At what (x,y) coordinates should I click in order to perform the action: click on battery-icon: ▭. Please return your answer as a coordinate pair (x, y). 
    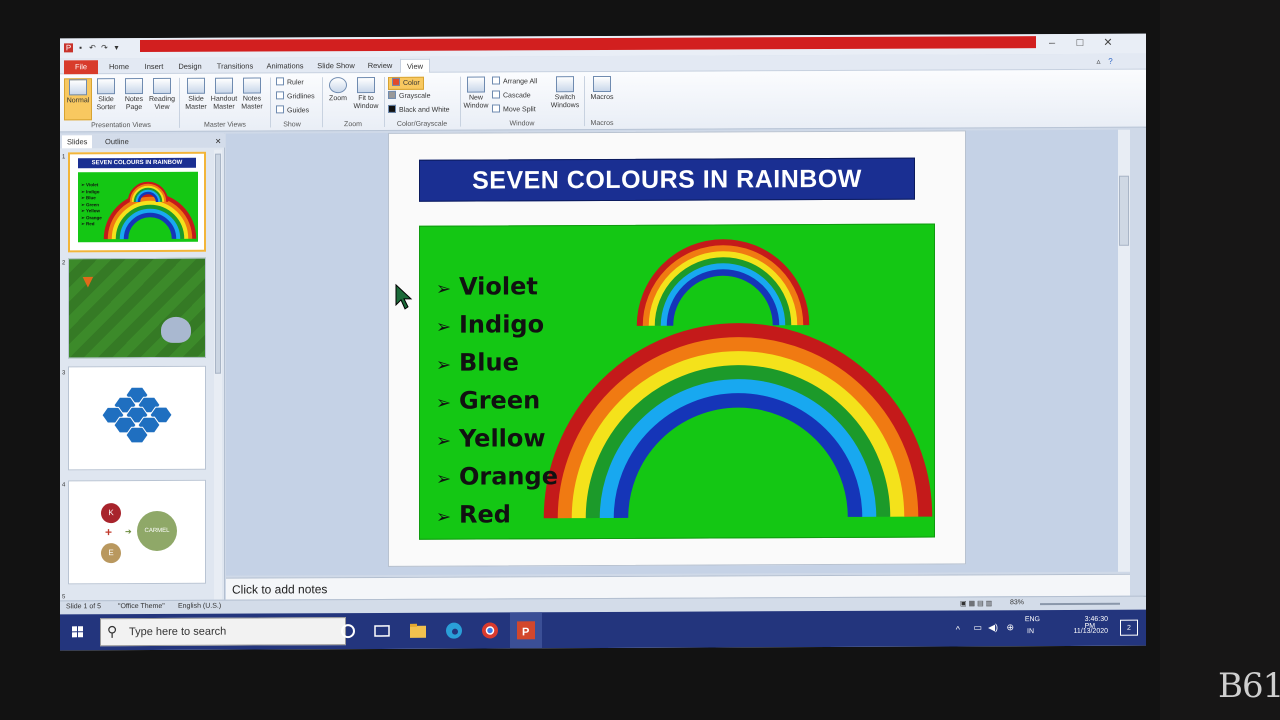
    Looking at the image, I should click on (977, 627).